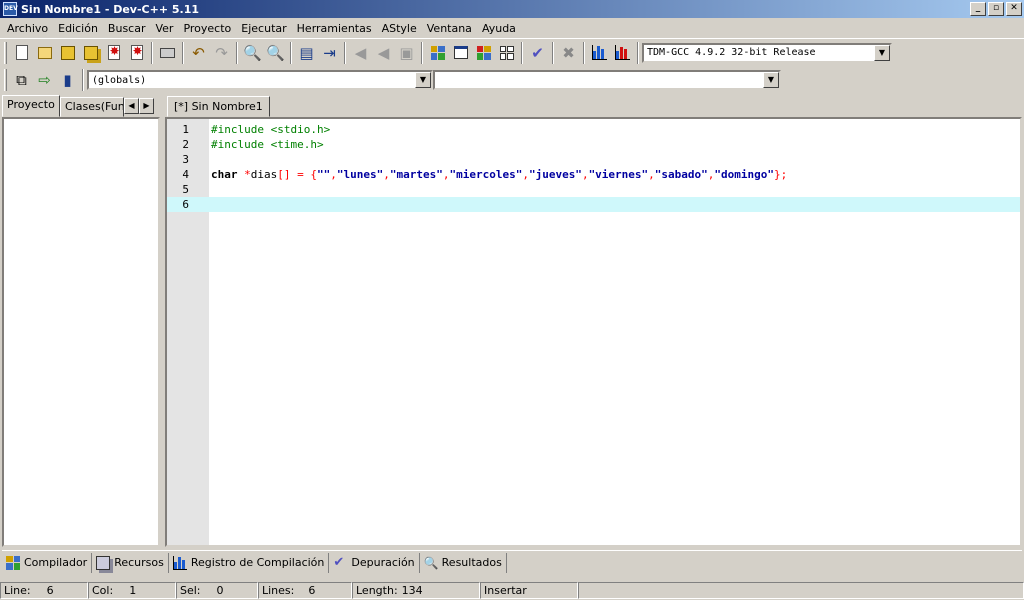 The height and width of the screenshot is (600, 1024). I want to click on profile-button, so click(599, 53).